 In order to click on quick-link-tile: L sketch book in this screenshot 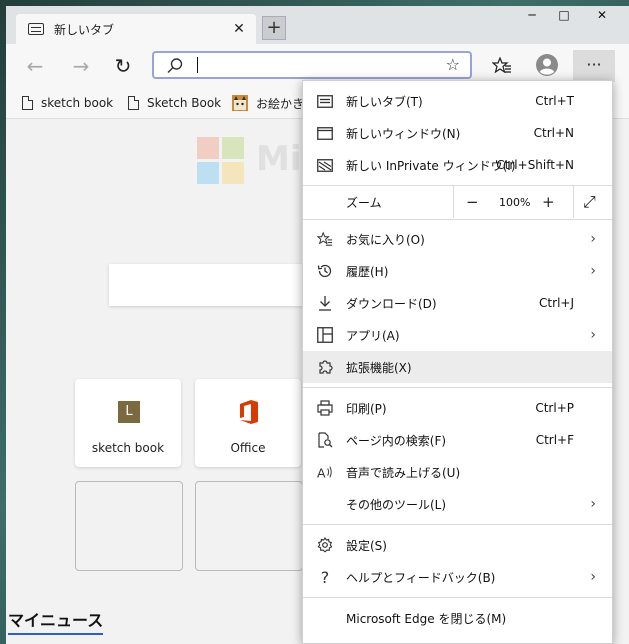, I will do `click(128, 423)`.